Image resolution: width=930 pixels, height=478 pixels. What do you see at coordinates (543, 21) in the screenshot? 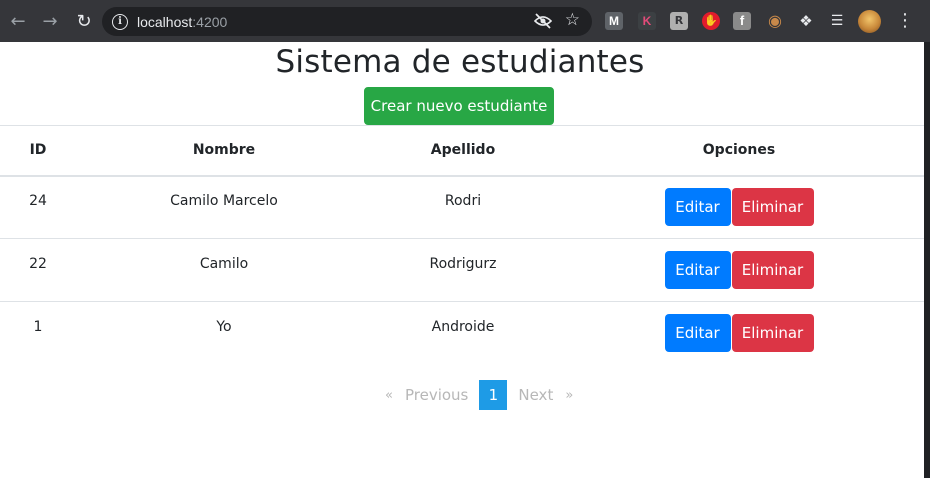
I see `eye-off-icon` at bounding box center [543, 21].